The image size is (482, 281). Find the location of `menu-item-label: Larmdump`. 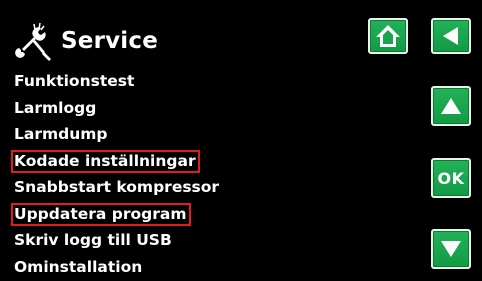

menu-item-label: Larmdump is located at coordinates (61, 134).